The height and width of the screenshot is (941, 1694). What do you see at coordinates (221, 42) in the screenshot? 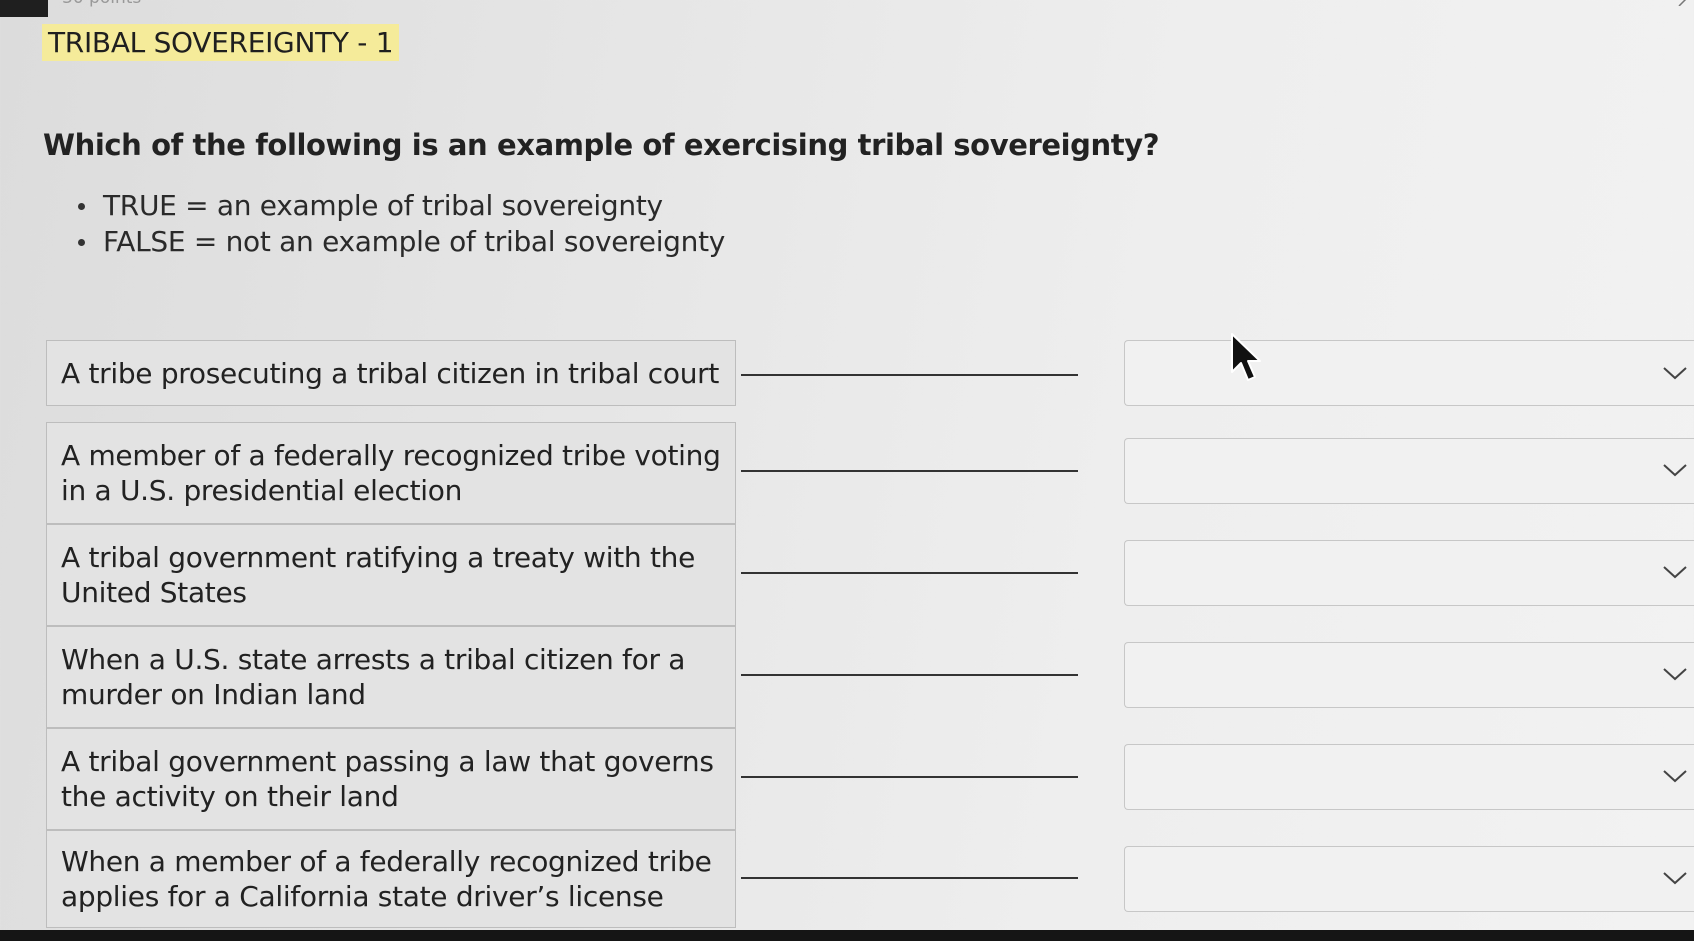
I see `question-title: TRIBAL SOVEREIGNTY - 1` at bounding box center [221, 42].